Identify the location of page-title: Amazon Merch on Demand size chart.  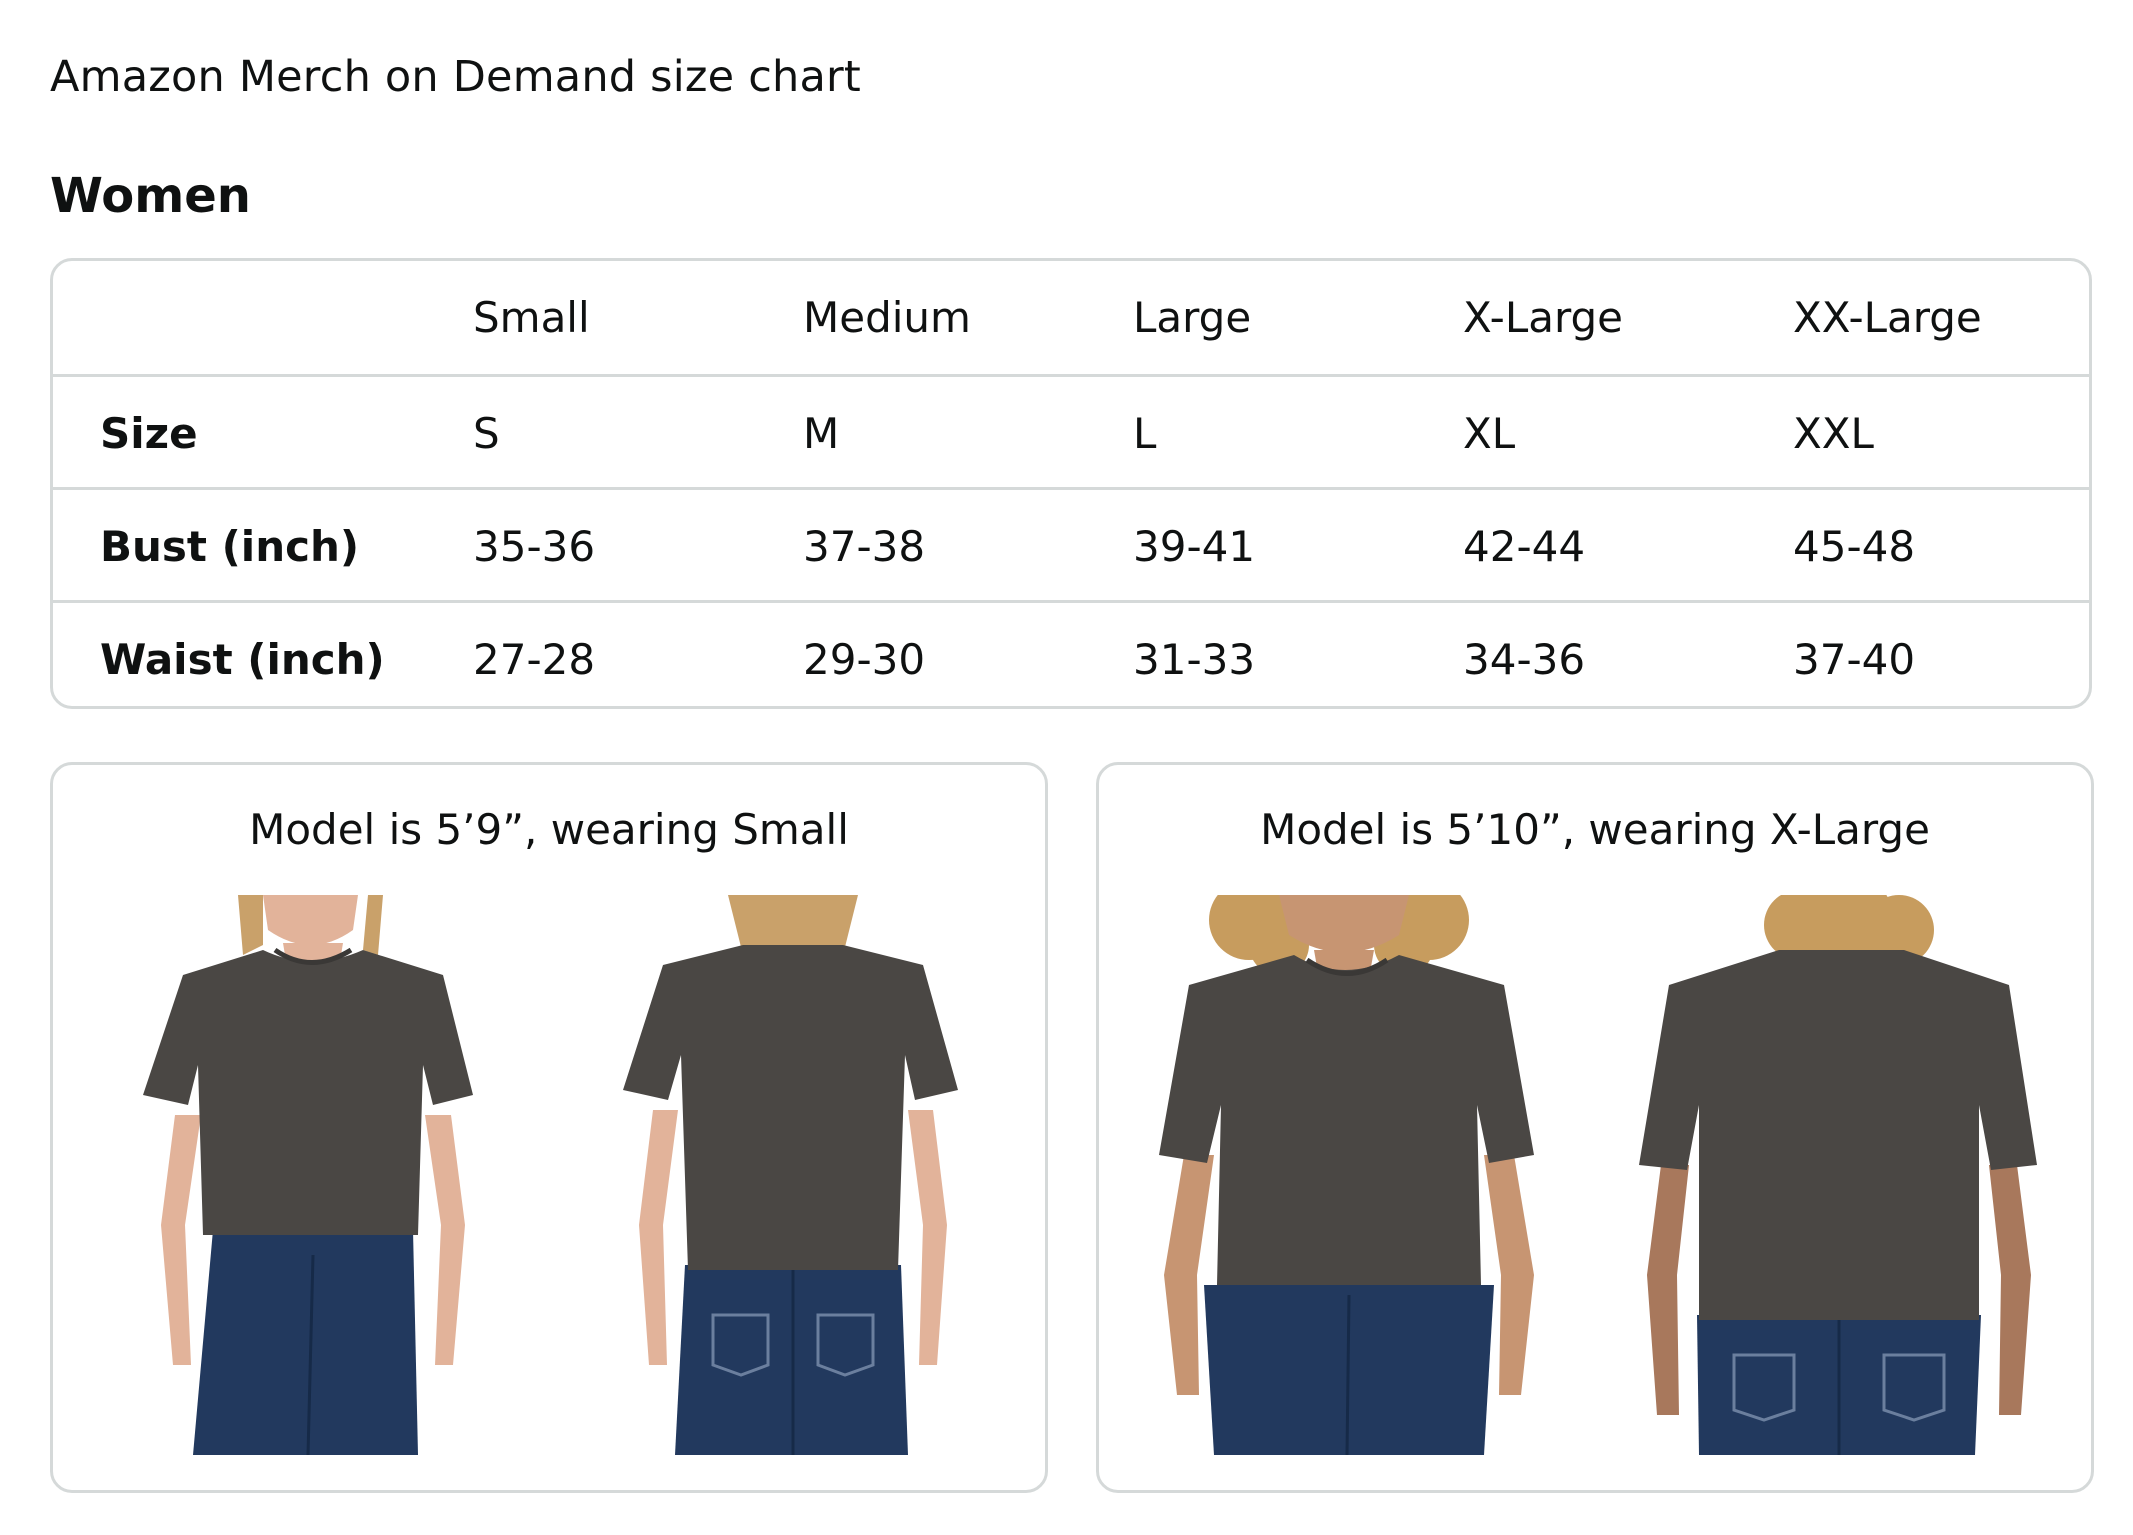
(455, 77).